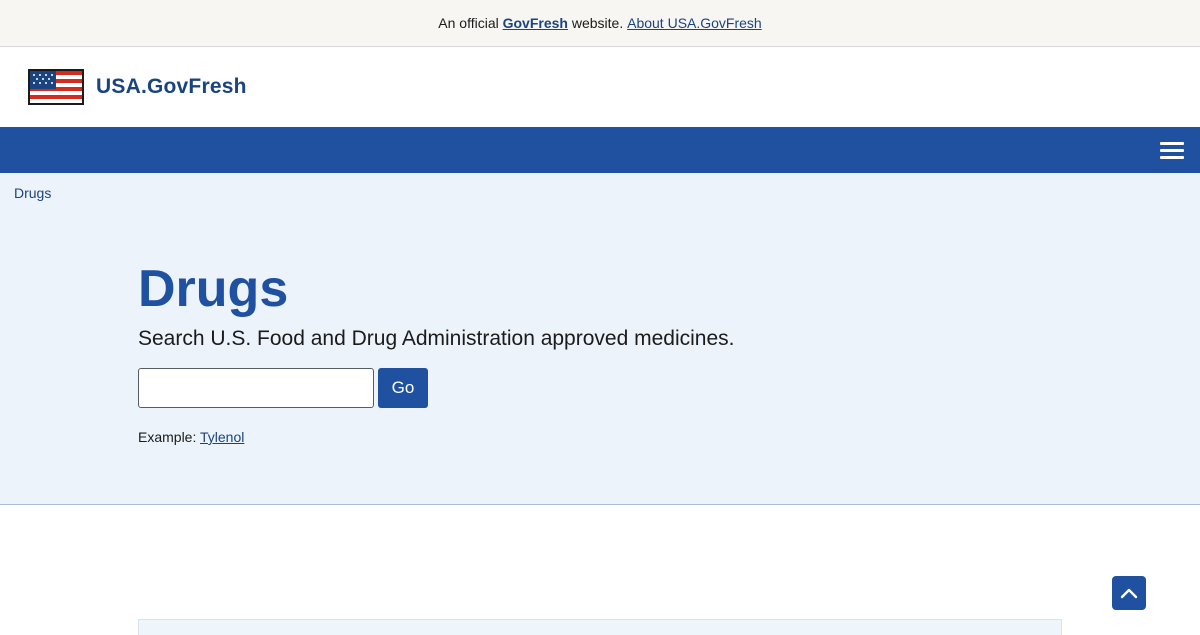  What do you see at coordinates (535, 23) in the screenshot?
I see `govfresh-link: GovFresh` at bounding box center [535, 23].